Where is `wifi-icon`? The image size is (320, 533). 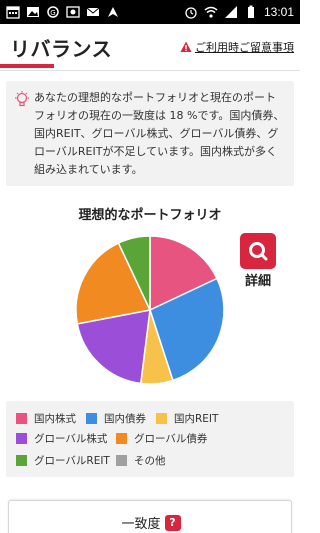
wifi-icon is located at coordinates (211, 12).